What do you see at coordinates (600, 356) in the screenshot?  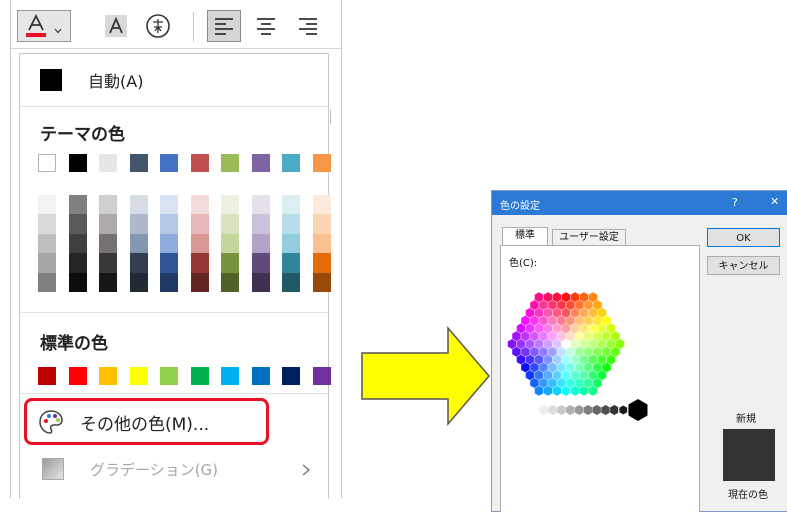 I see `color-hexagon-picker` at bounding box center [600, 356].